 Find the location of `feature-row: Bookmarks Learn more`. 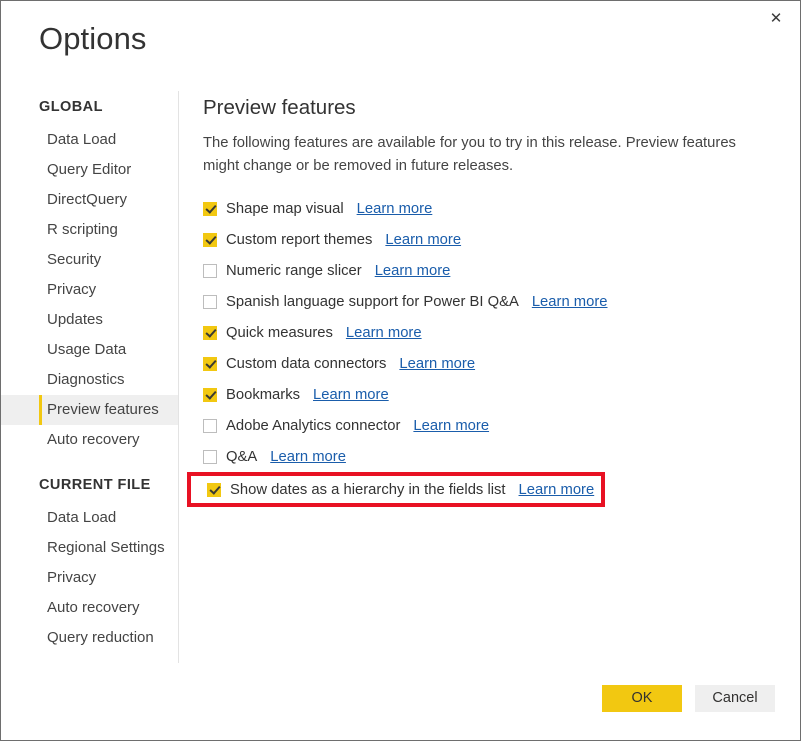

feature-row: Bookmarks Learn more is located at coordinates (489, 394).